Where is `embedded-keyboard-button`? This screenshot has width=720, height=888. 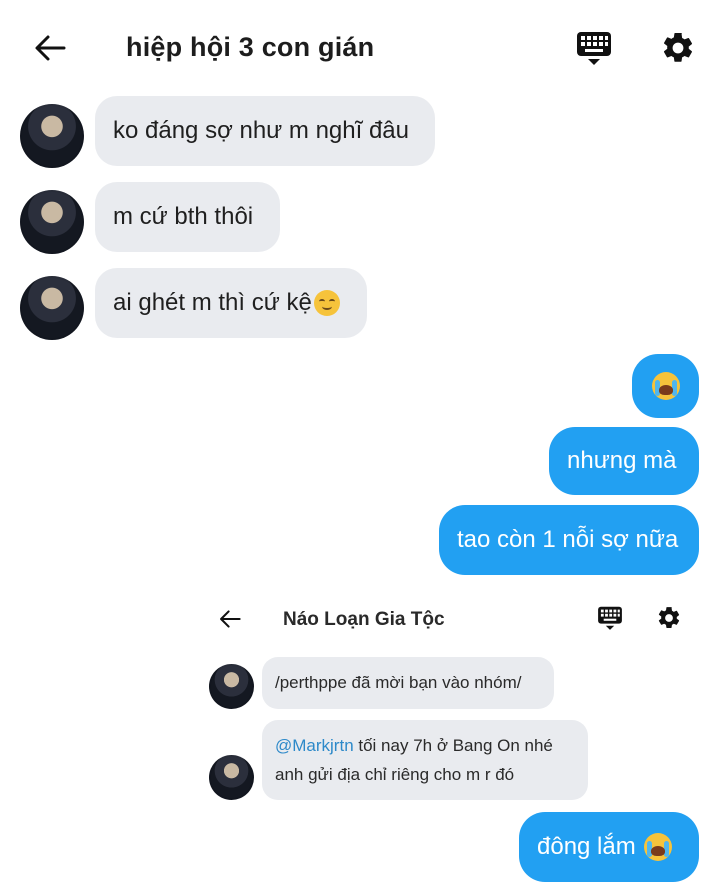 embedded-keyboard-button is located at coordinates (610, 618).